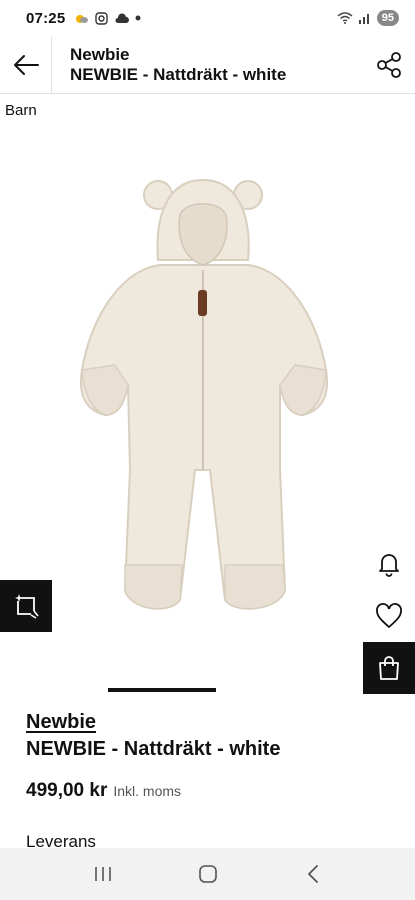 This screenshot has height=900, width=415. I want to click on heart-icon, so click(389, 616).